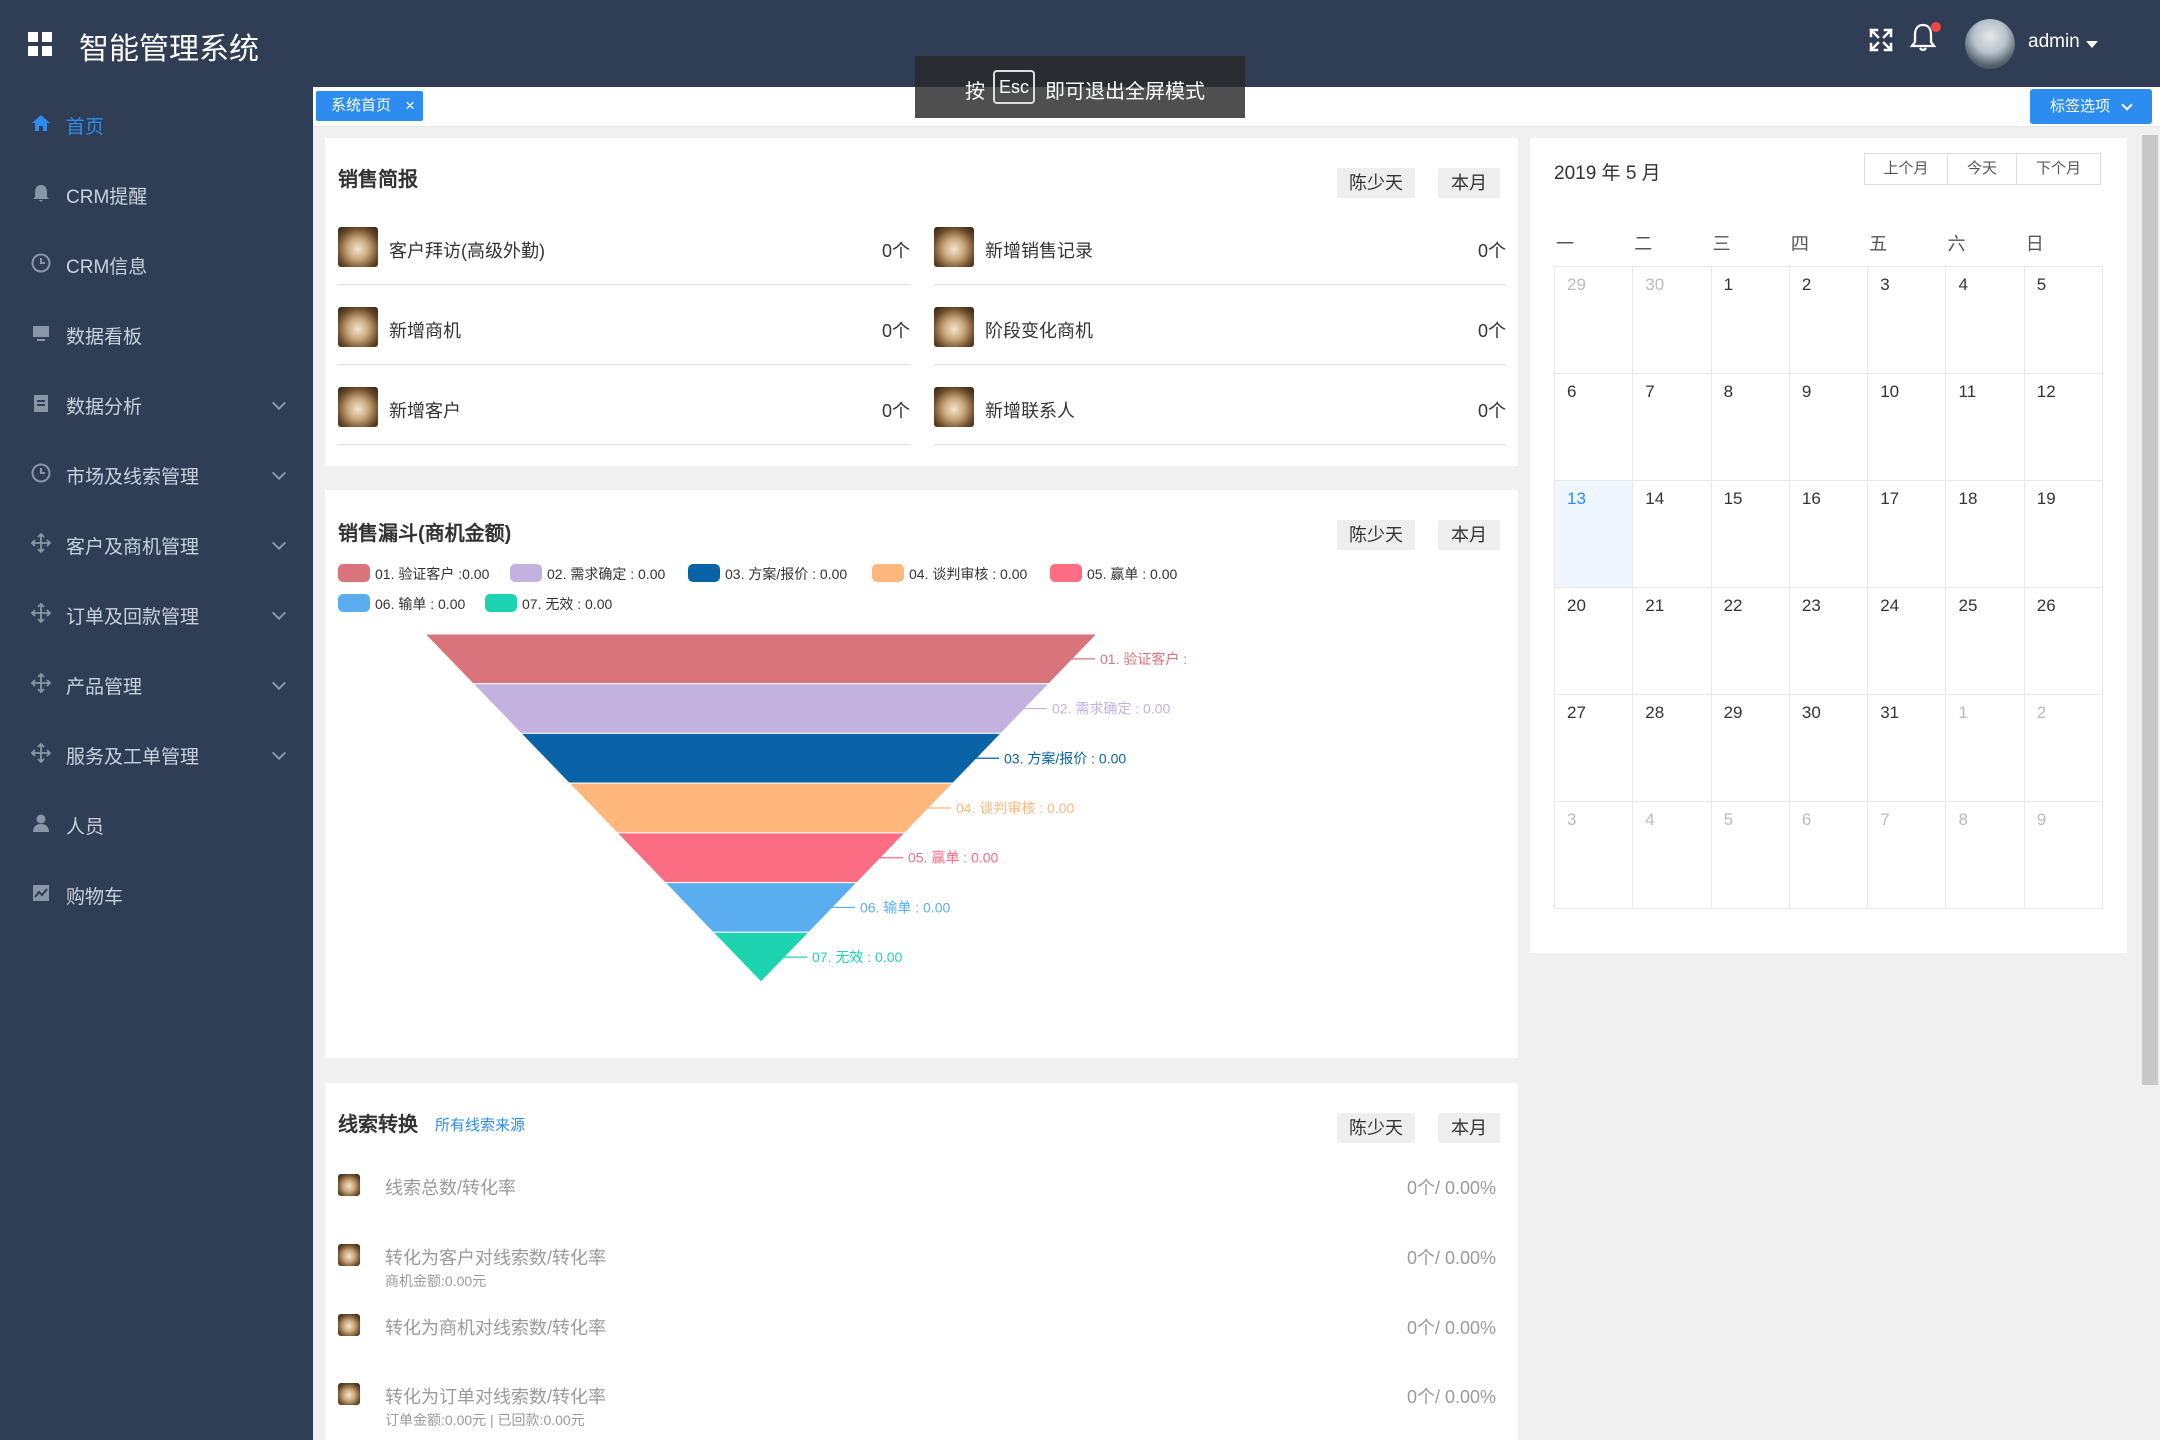 The image size is (2160, 1440). I want to click on brief-item: 阶段变化商机 0个, so click(1220, 336).